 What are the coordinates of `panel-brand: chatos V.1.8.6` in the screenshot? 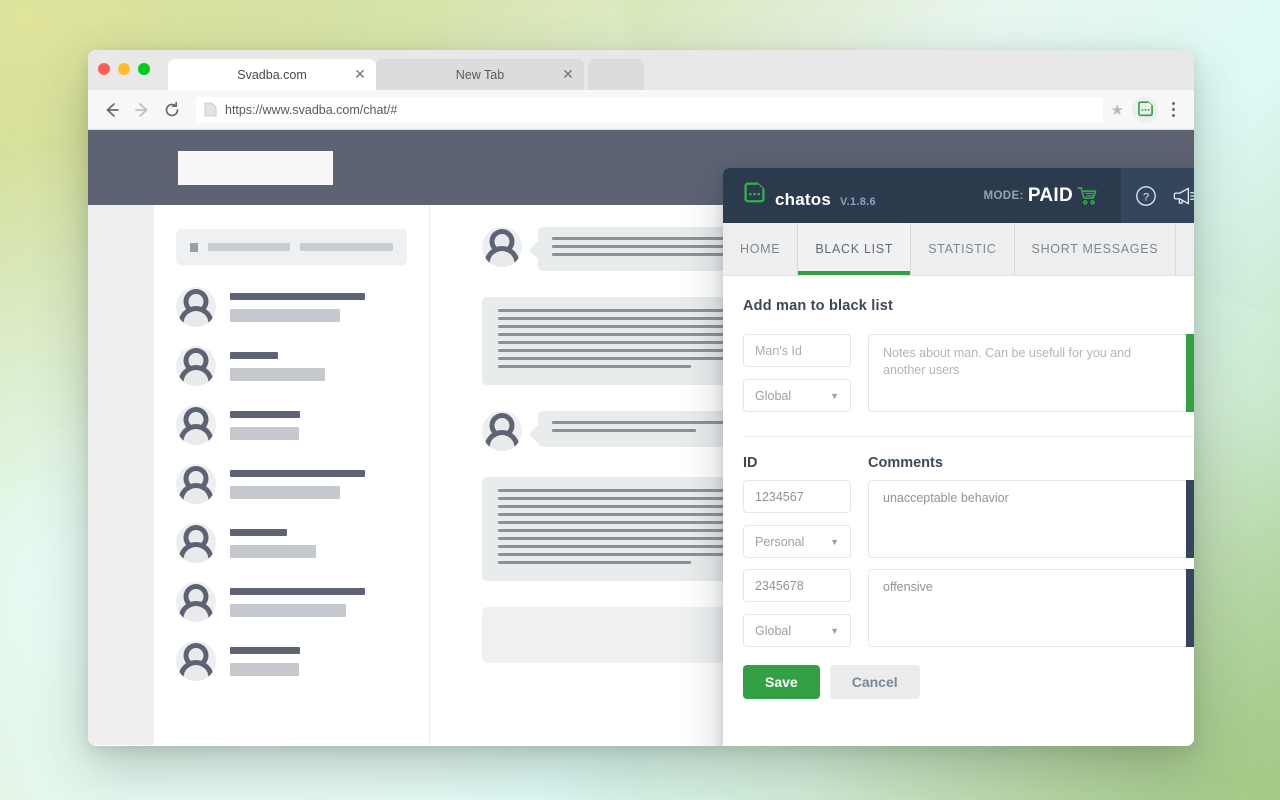 It's located at (809, 196).